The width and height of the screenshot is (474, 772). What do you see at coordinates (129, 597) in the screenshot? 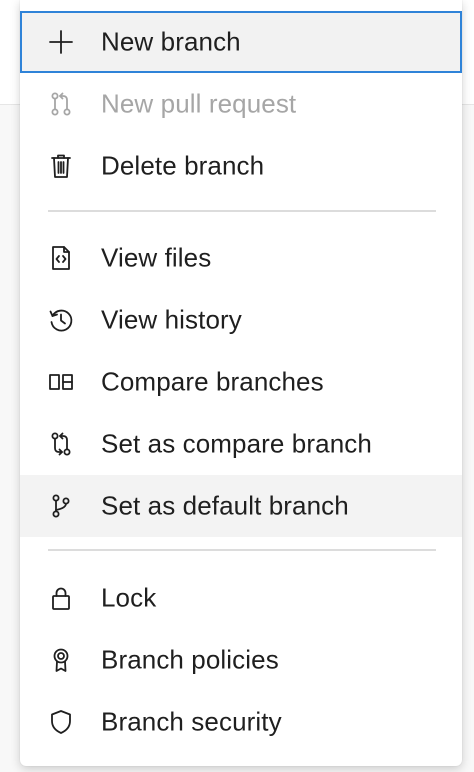
I see `menu-item-label: Lock` at bounding box center [129, 597].